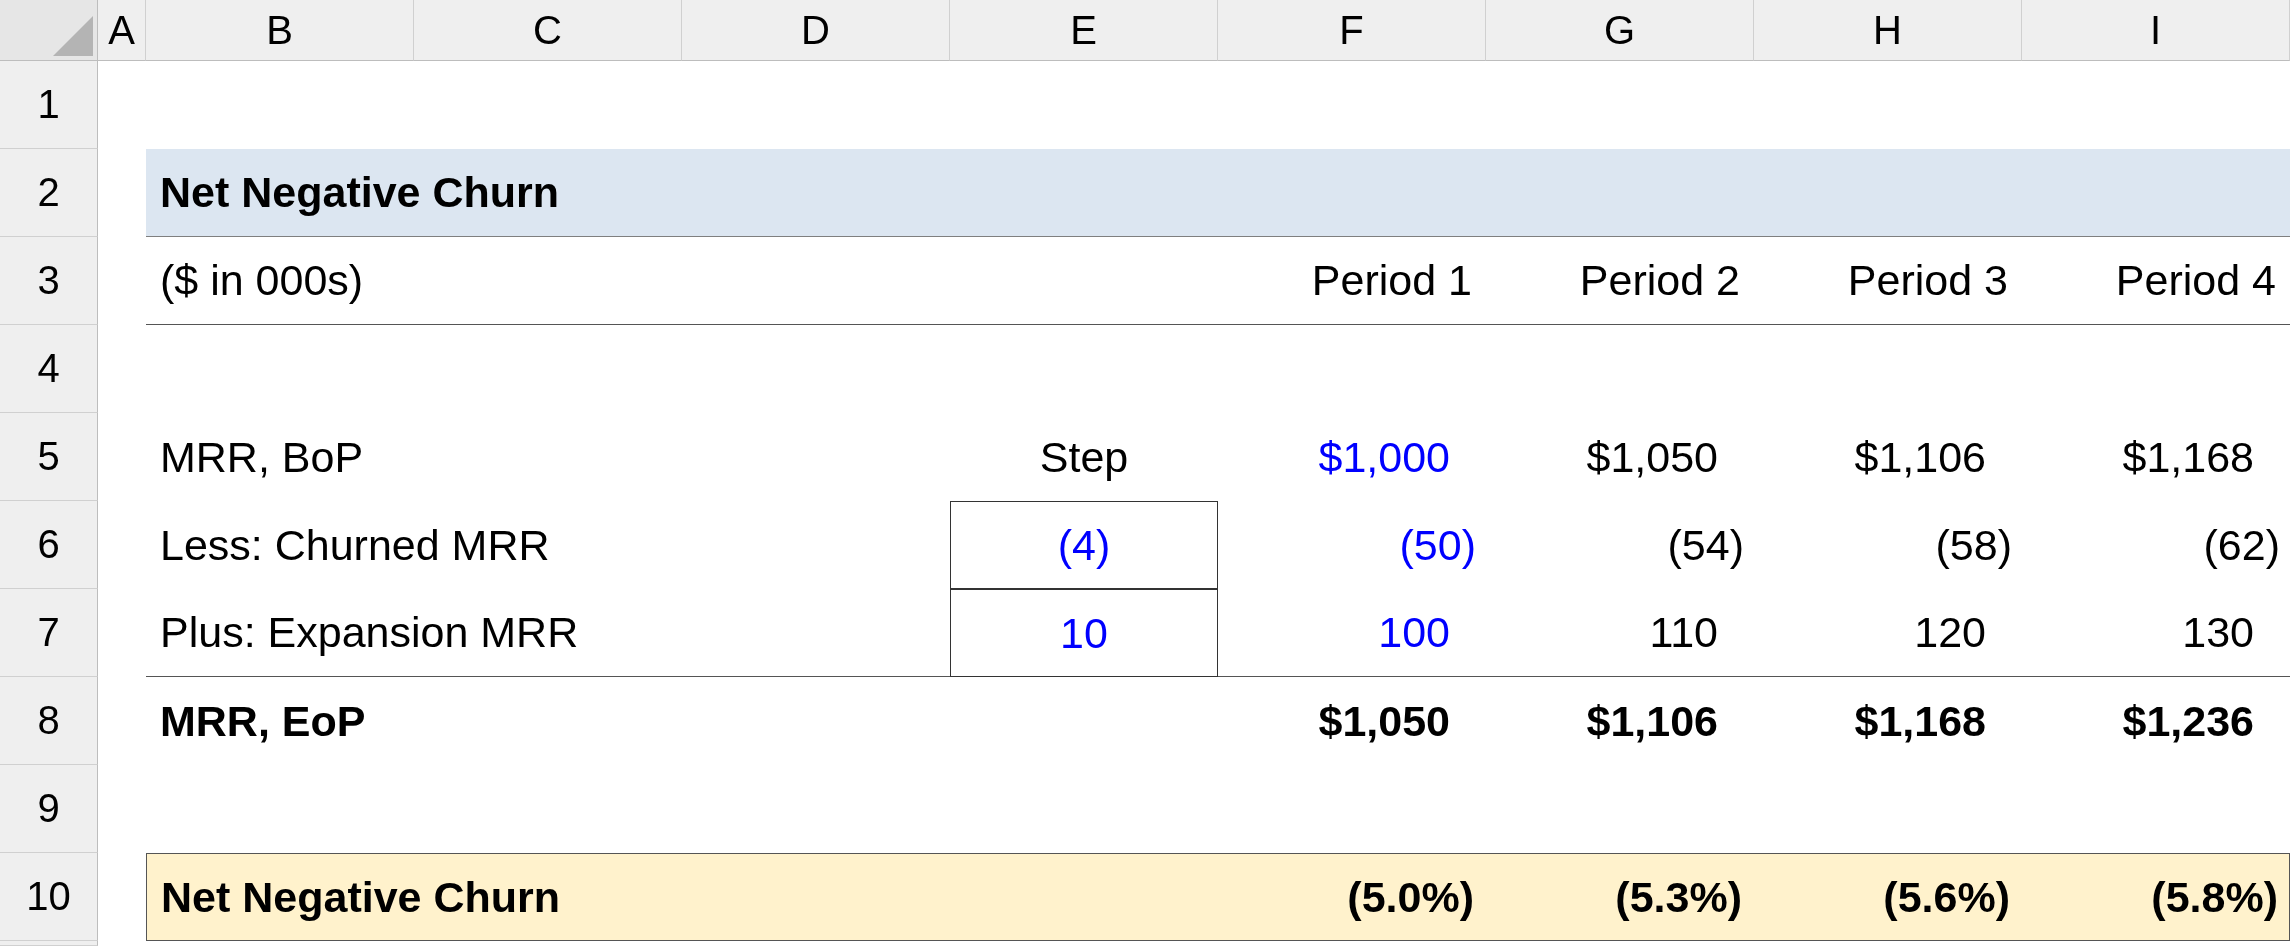  What do you see at coordinates (49, 457) in the screenshot?
I see `row-number: 5` at bounding box center [49, 457].